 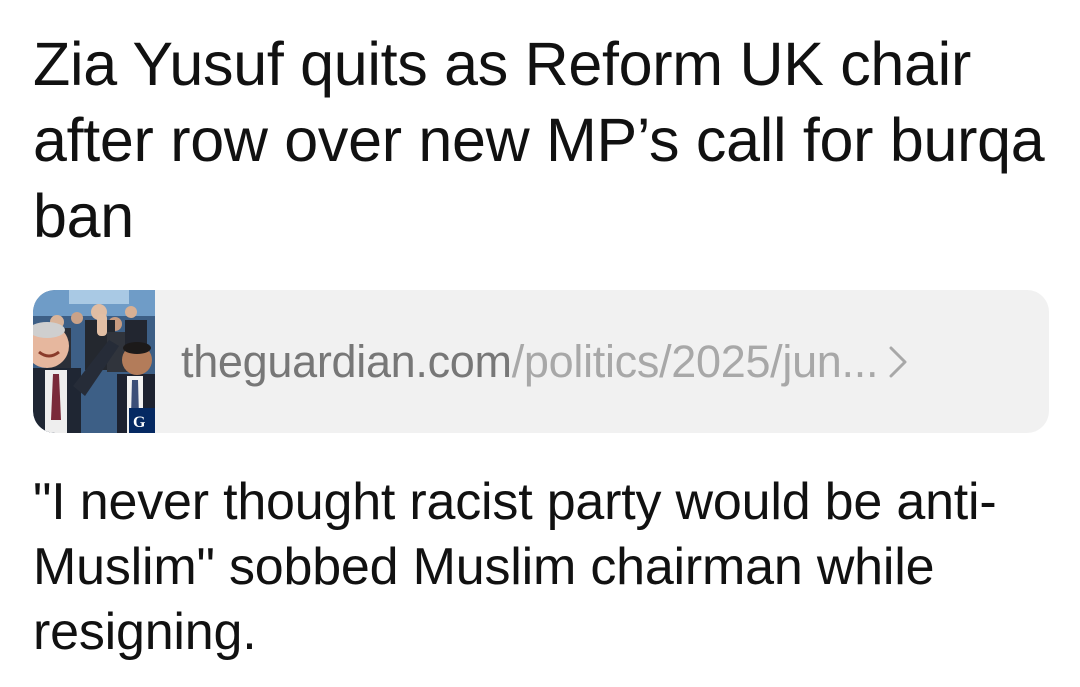 I want to click on article-thumbnail: G, so click(x=94, y=361).